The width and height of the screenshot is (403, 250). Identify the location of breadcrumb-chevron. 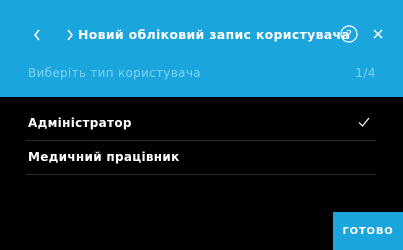
(70, 35).